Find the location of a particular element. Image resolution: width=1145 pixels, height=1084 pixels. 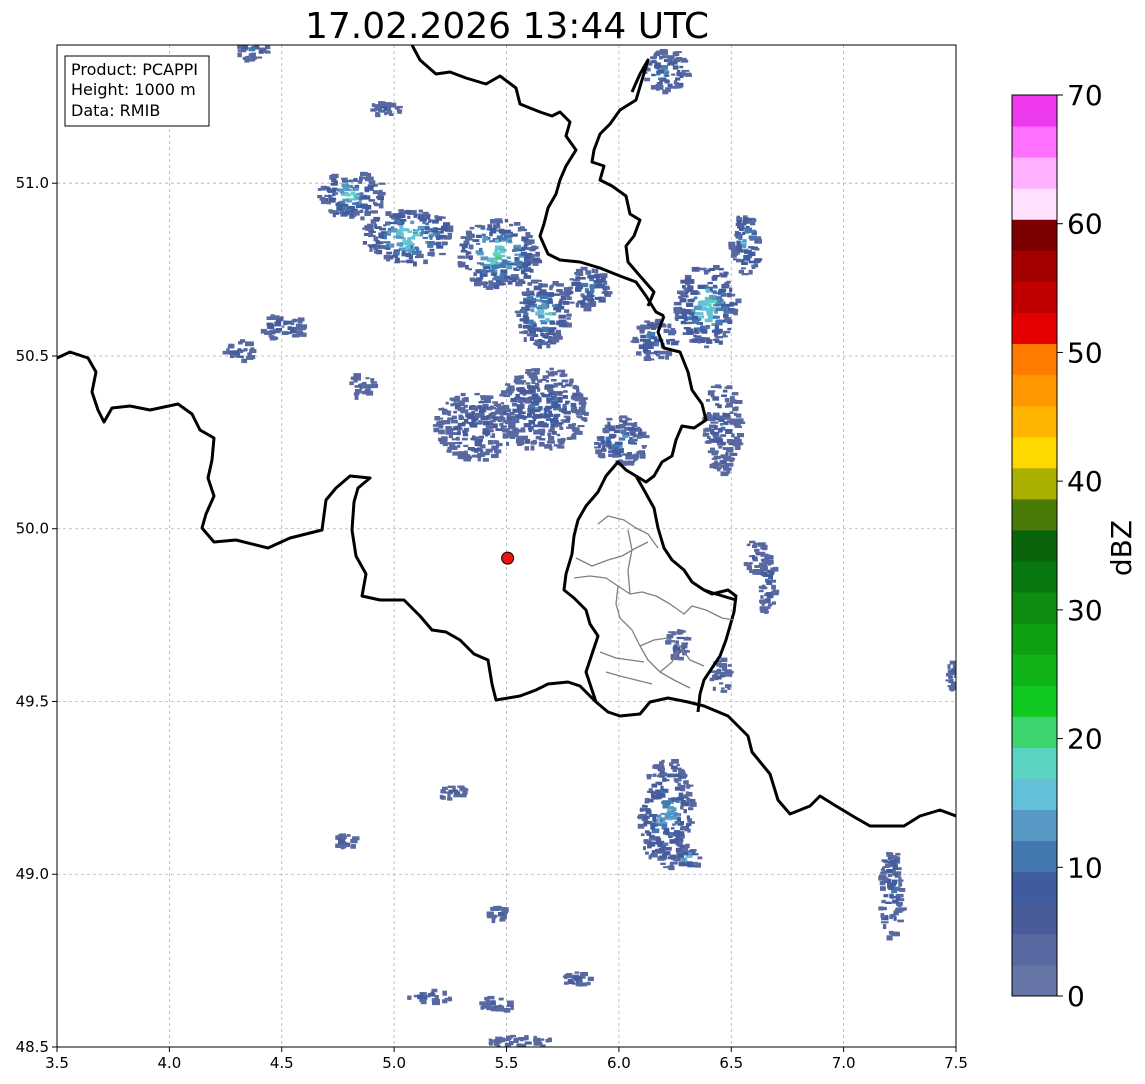

radar-site-marker is located at coordinates (508, 558).